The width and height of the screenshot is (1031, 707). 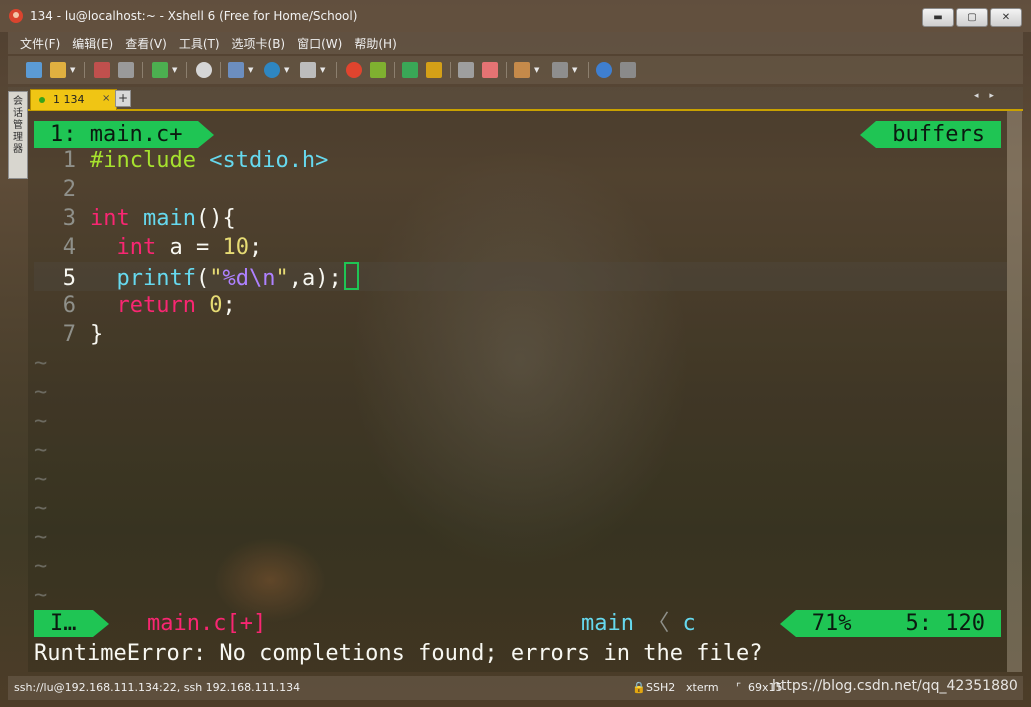 I want to click on layout-icon, so click(x=560, y=70).